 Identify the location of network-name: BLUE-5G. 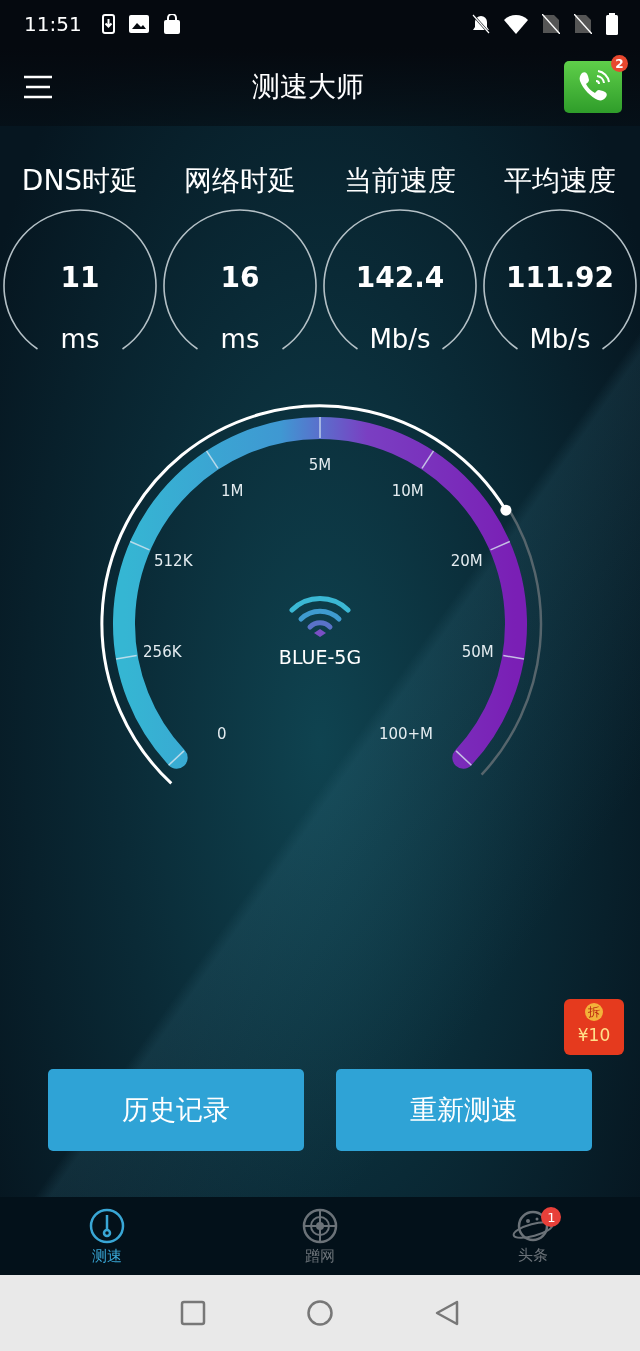
(320, 657).